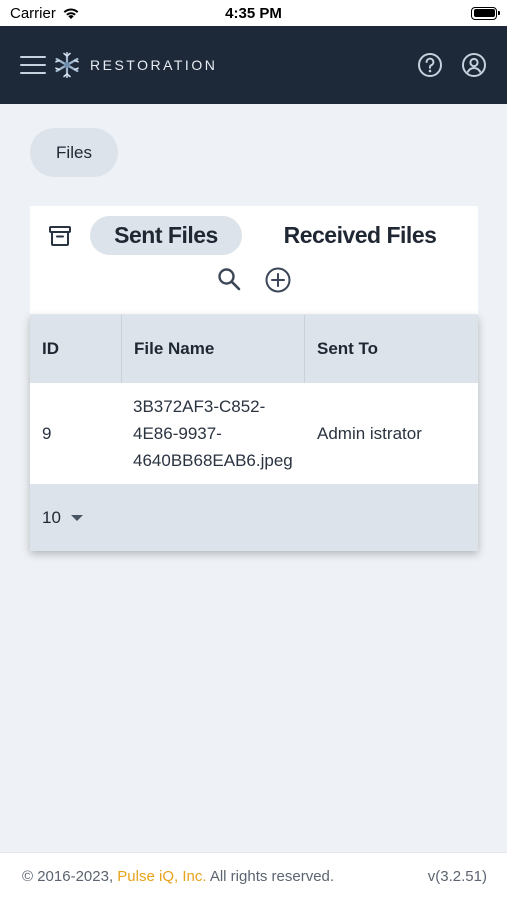 The height and width of the screenshot is (900, 507). What do you see at coordinates (70, 876) in the screenshot?
I see `copyright-prefix: © 2016-2023,` at bounding box center [70, 876].